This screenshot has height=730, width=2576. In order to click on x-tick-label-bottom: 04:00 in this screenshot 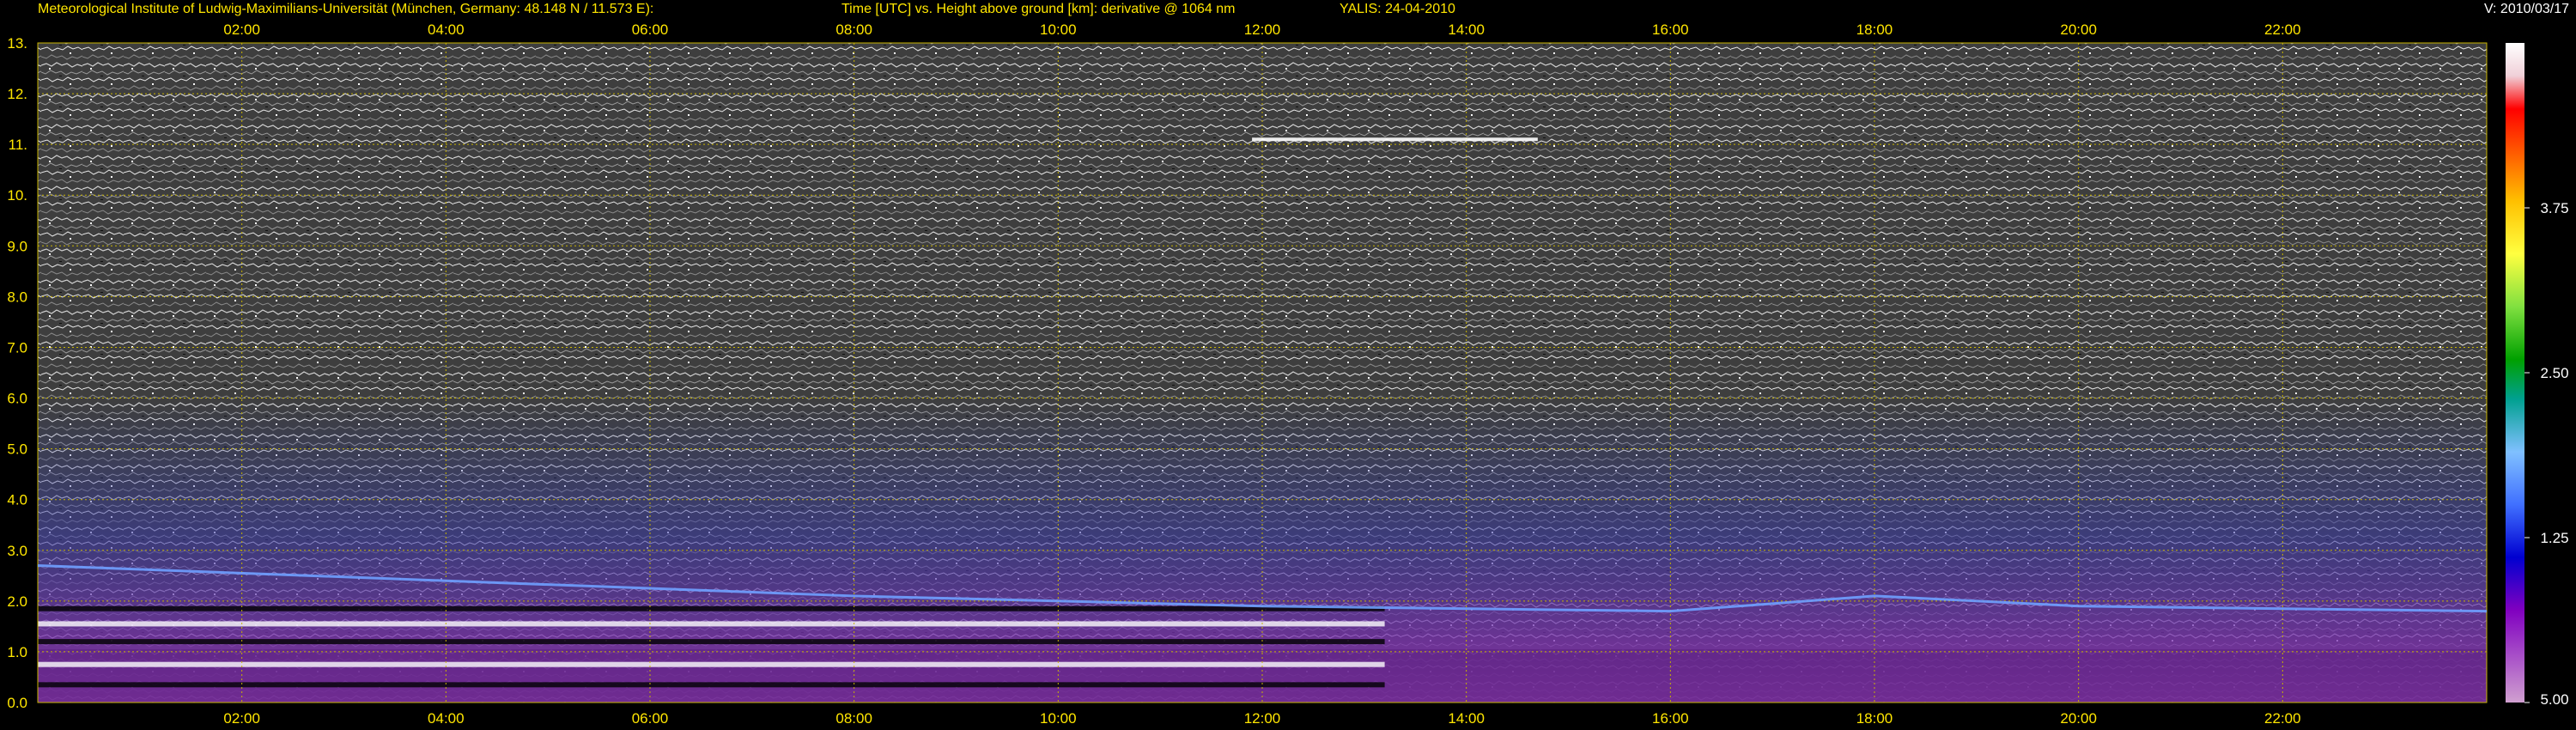, I will do `click(446, 718)`.